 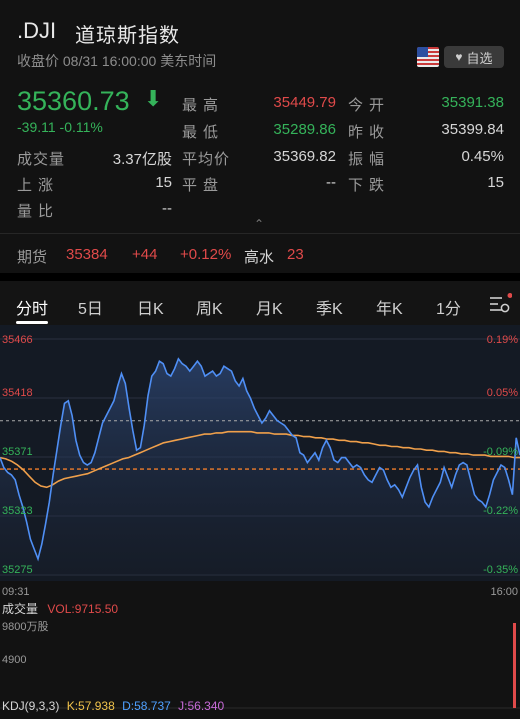 I want to click on high-label: 最高, so click(x=203, y=105).